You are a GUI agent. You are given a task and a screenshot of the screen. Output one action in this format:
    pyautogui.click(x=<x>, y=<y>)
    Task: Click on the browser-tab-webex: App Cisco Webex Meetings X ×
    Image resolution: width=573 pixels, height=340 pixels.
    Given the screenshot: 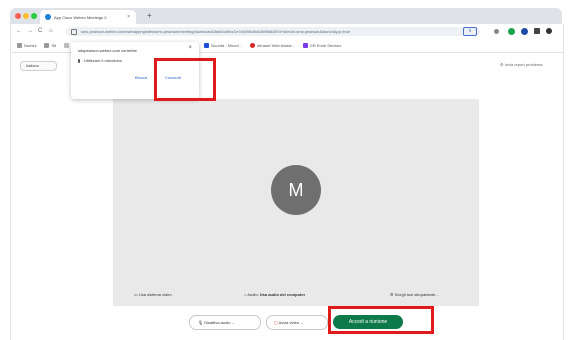 What is the action you would take?
    pyautogui.click(x=88, y=17)
    